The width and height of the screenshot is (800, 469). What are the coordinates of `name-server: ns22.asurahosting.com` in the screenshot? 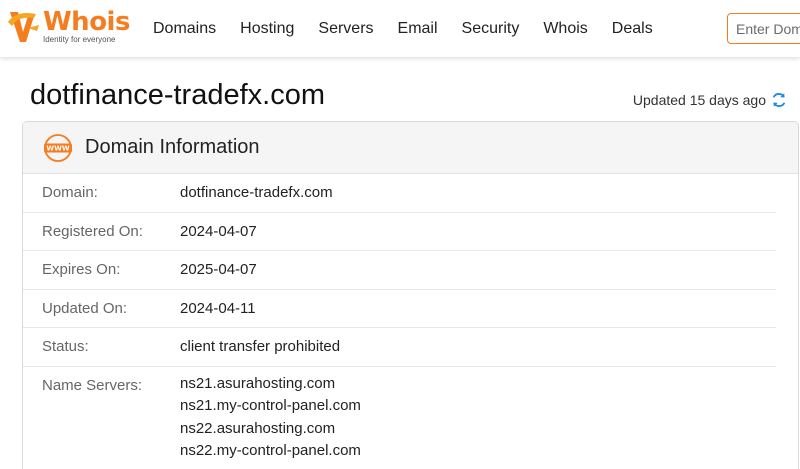 It's located at (258, 428).